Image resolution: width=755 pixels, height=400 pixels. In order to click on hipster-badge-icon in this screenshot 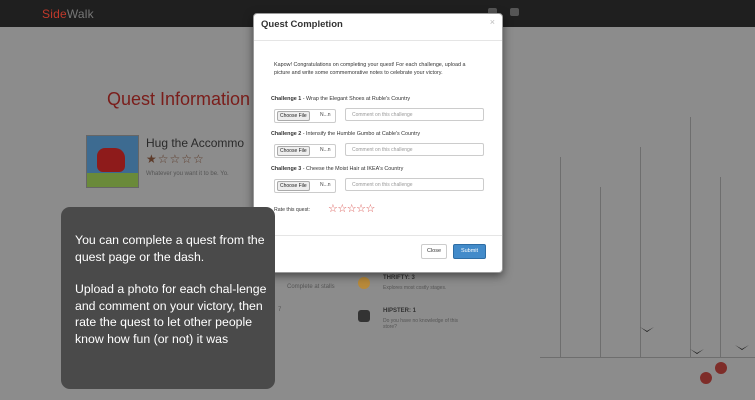, I will do `click(364, 316)`.